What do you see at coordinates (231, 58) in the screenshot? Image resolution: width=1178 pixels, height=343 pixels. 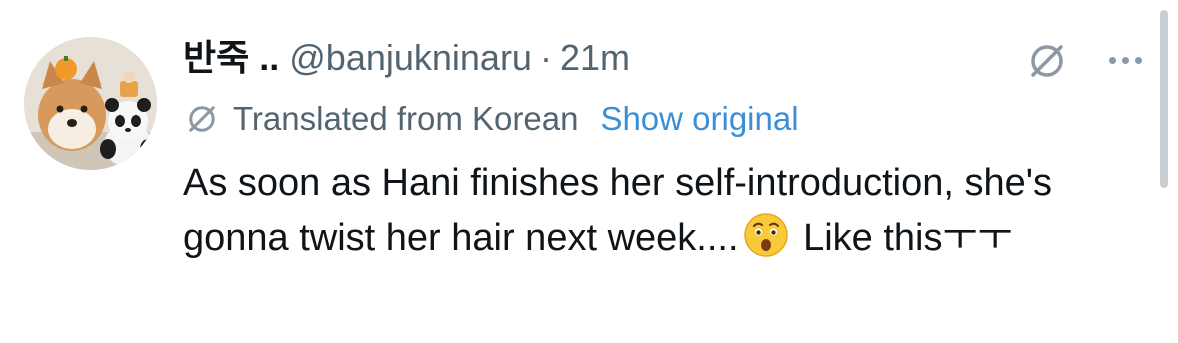 I see `display-name: 반죽 ..` at bounding box center [231, 58].